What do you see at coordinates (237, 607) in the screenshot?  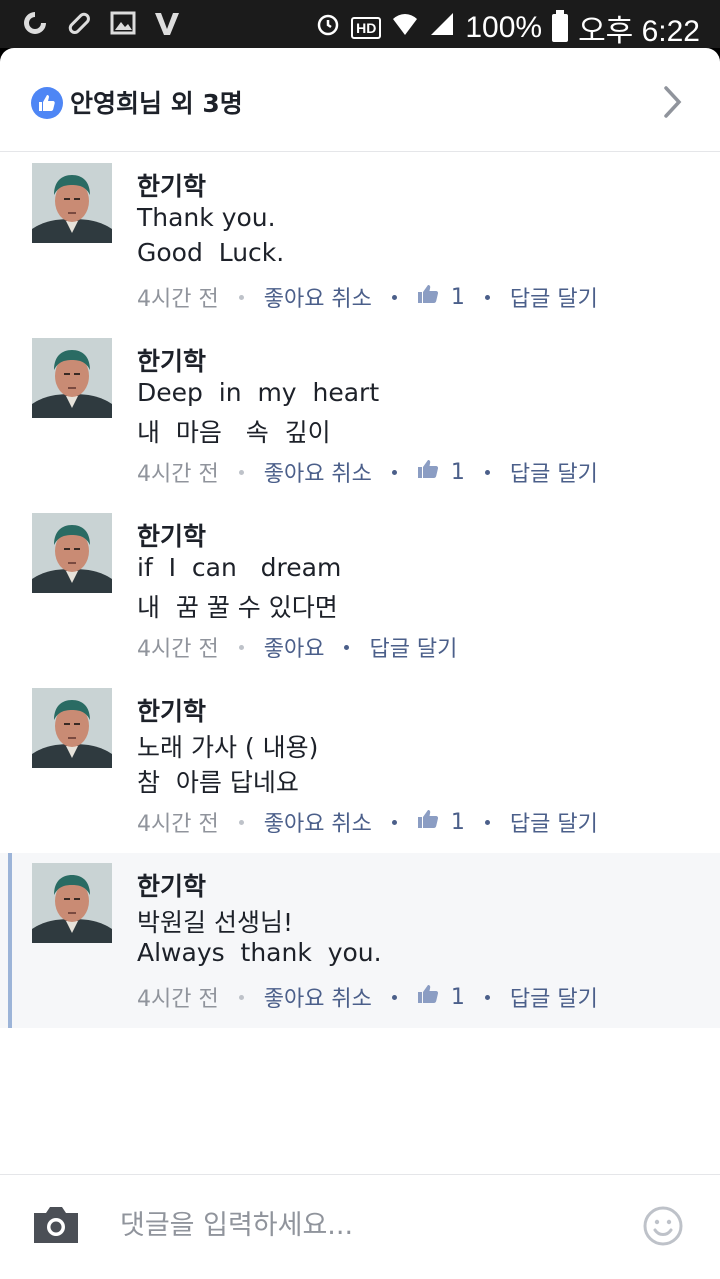 I see `comment-text-line: 내 꿈 꿀 수 있다면` at bounding box center [237, 607].